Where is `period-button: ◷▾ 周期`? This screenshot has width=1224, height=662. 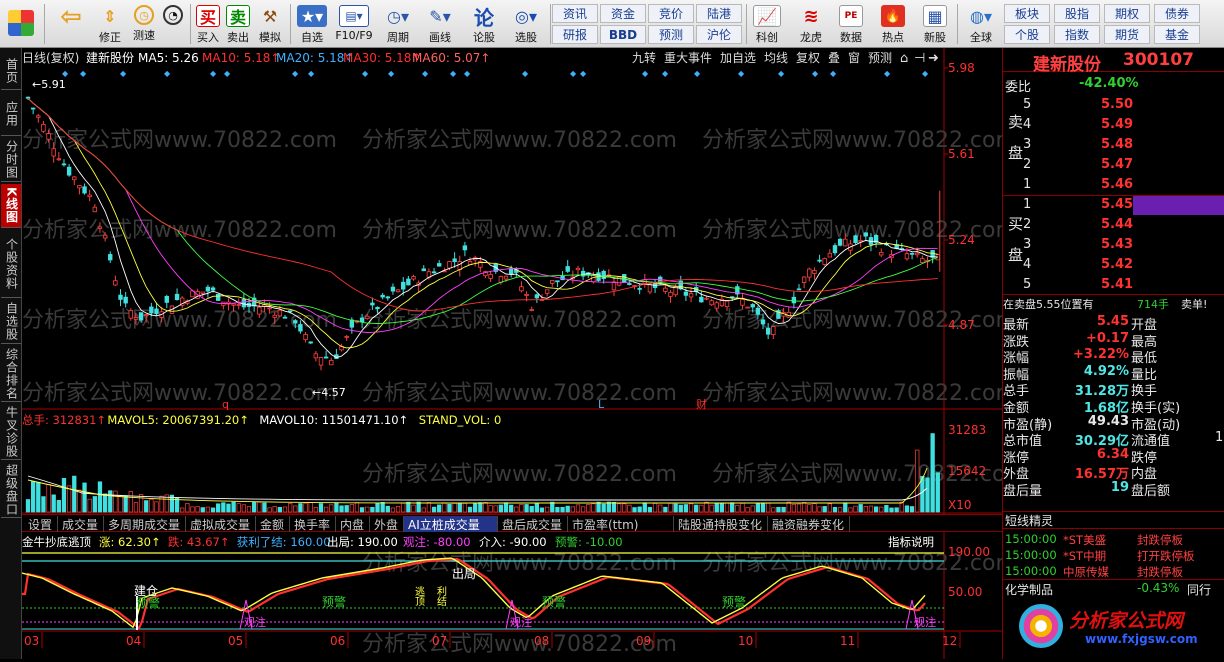 period-button: ◷▾ 周期 is located at coordinates (398, 24).